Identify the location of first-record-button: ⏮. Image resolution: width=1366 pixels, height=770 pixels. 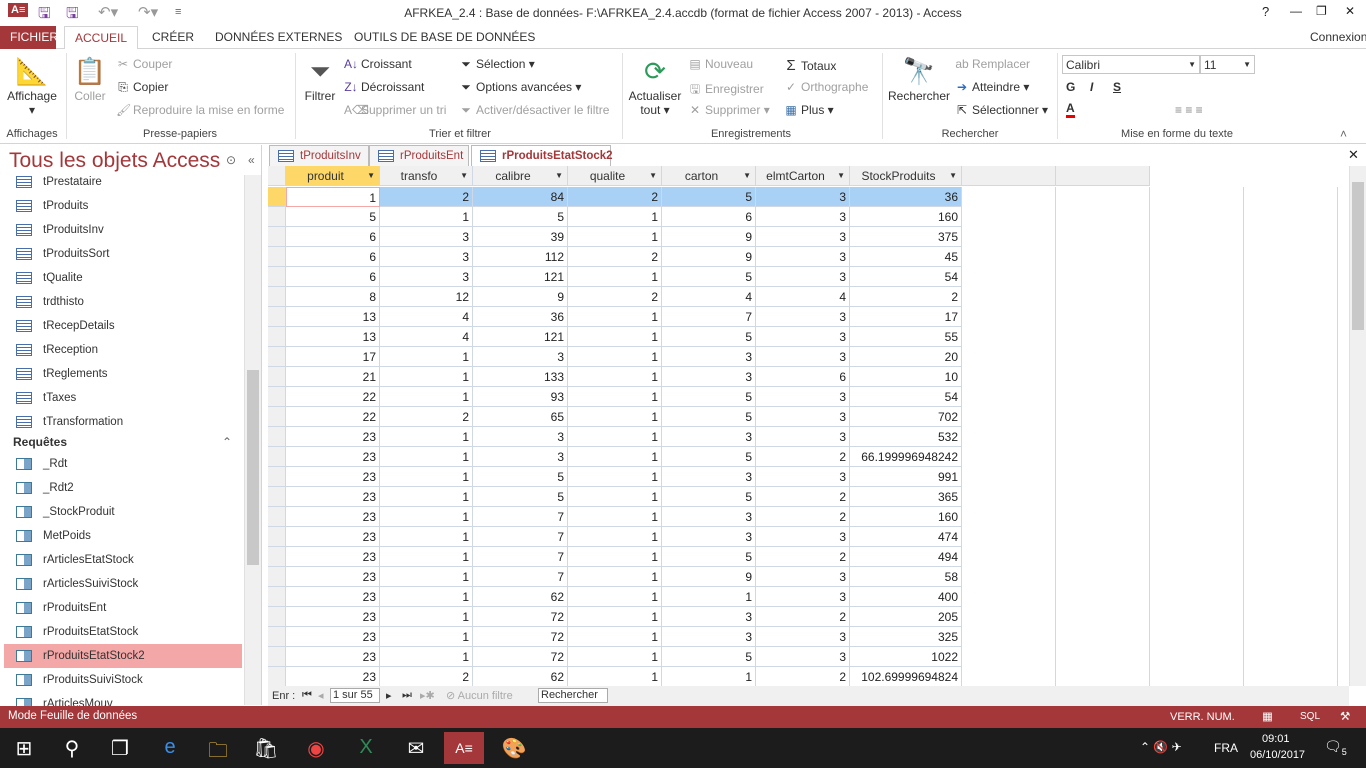
(307, 695).